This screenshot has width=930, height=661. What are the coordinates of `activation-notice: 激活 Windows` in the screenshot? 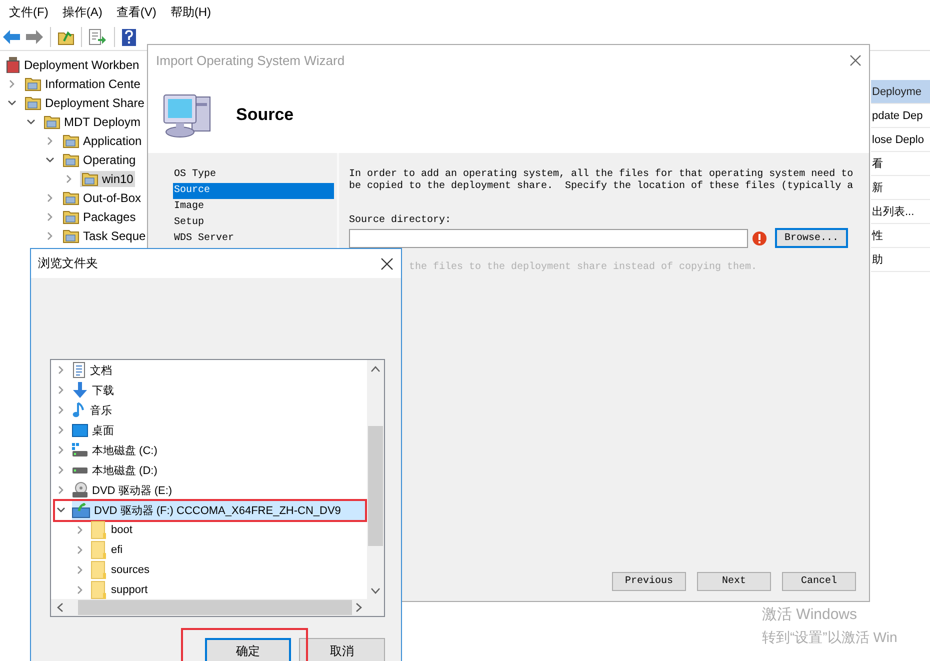 It's located at (810, 615).